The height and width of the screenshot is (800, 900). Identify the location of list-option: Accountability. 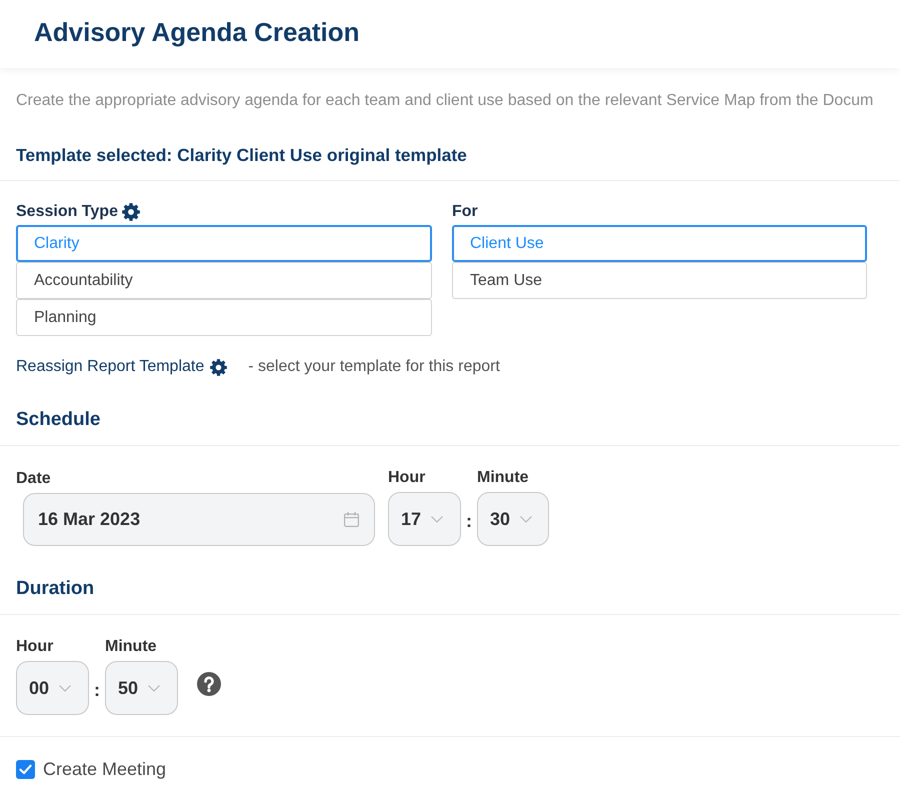
(224, 280).